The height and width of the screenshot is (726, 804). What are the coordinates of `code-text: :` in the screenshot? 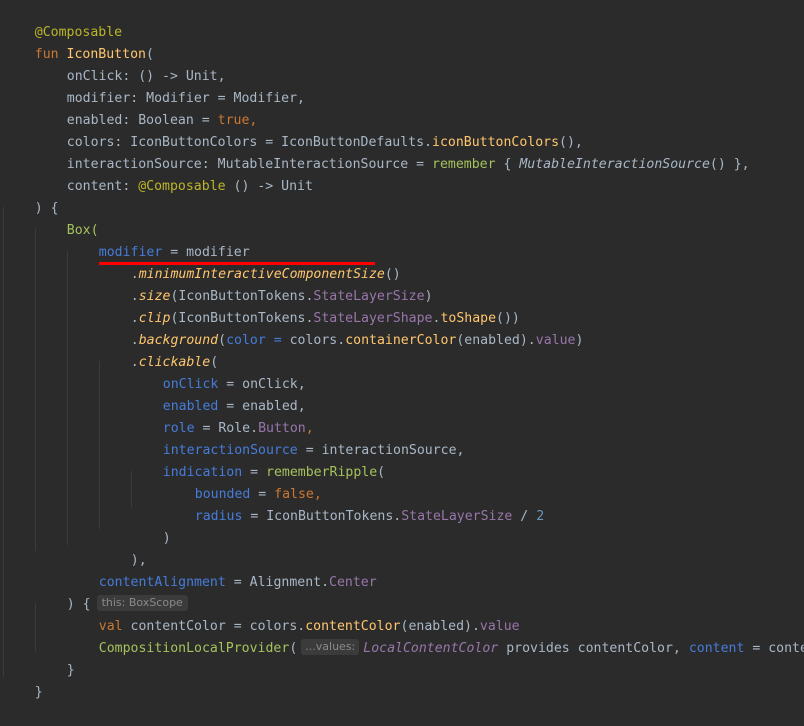 It's located at (130, 186).